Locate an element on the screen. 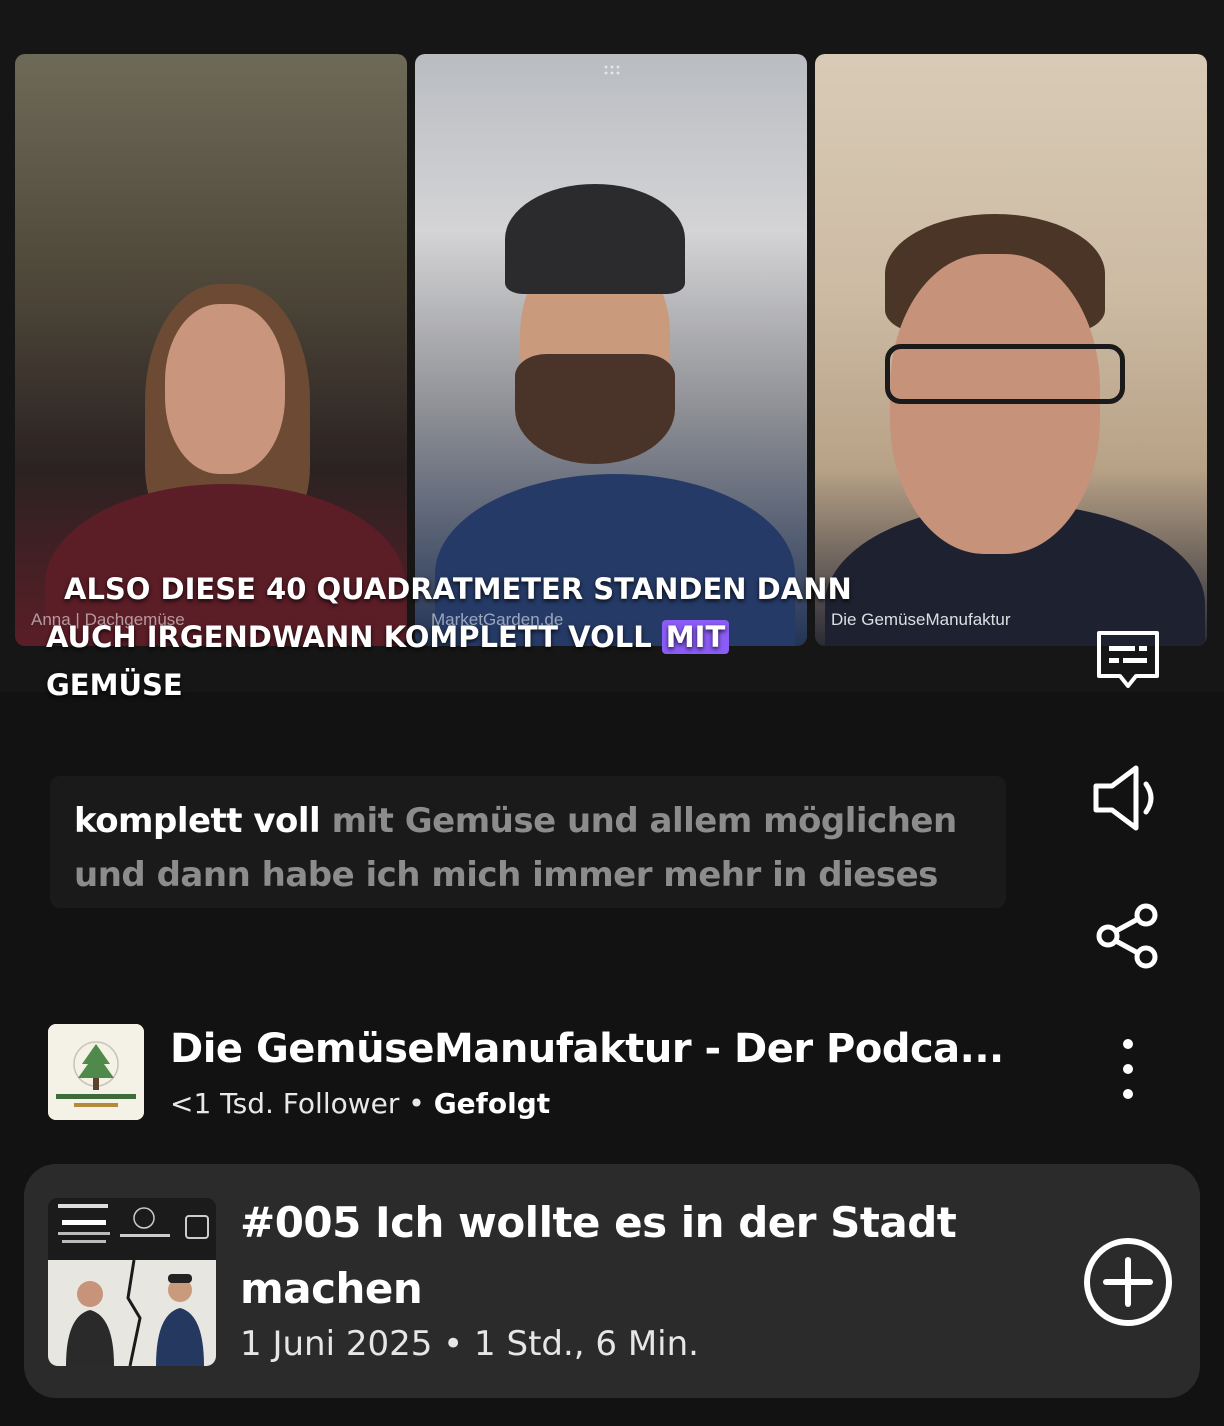 The image size is (1224, 1426). episode-cover-image is located at coordinates (132, 1282).